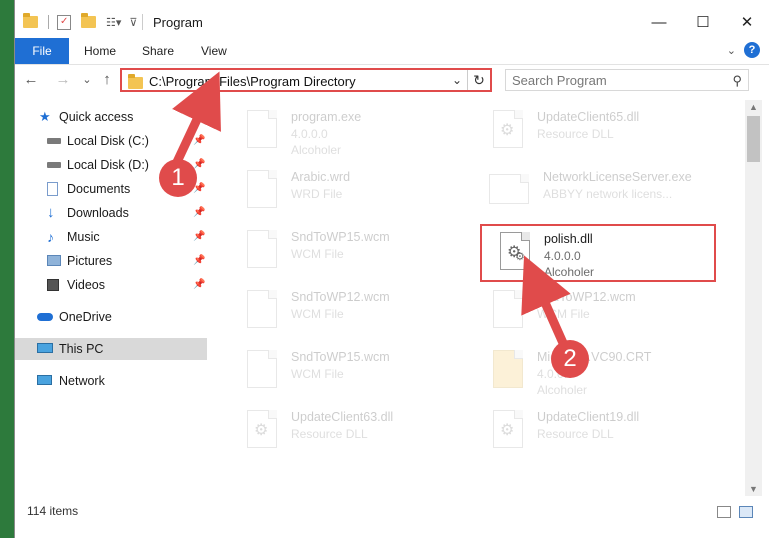 This screenshot has height=538, width=769. What do you see at coordinates (570, 359) in the screenshot?
I see `step-2-badge: 2` at bounding box center [570, 359].